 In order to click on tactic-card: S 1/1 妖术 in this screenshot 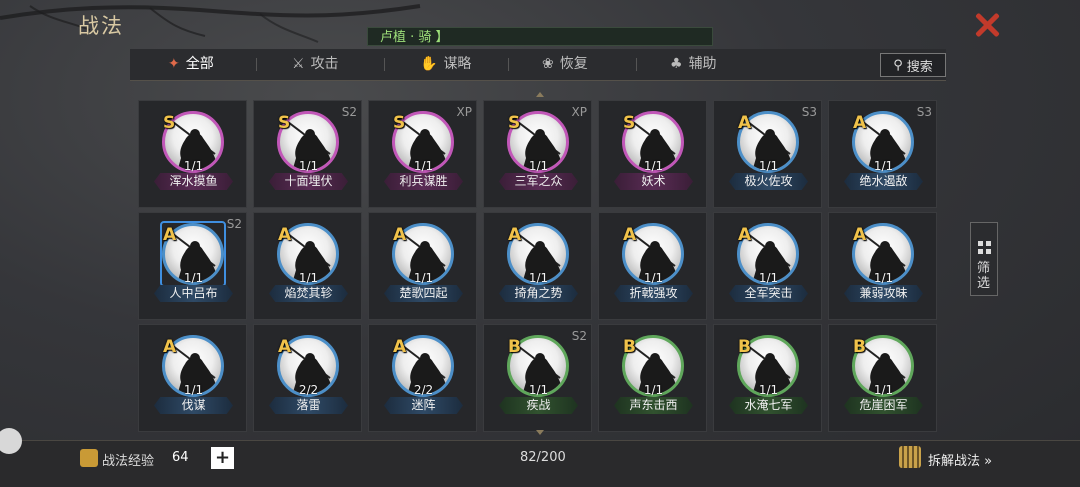, I will do `click(652, 154)`.